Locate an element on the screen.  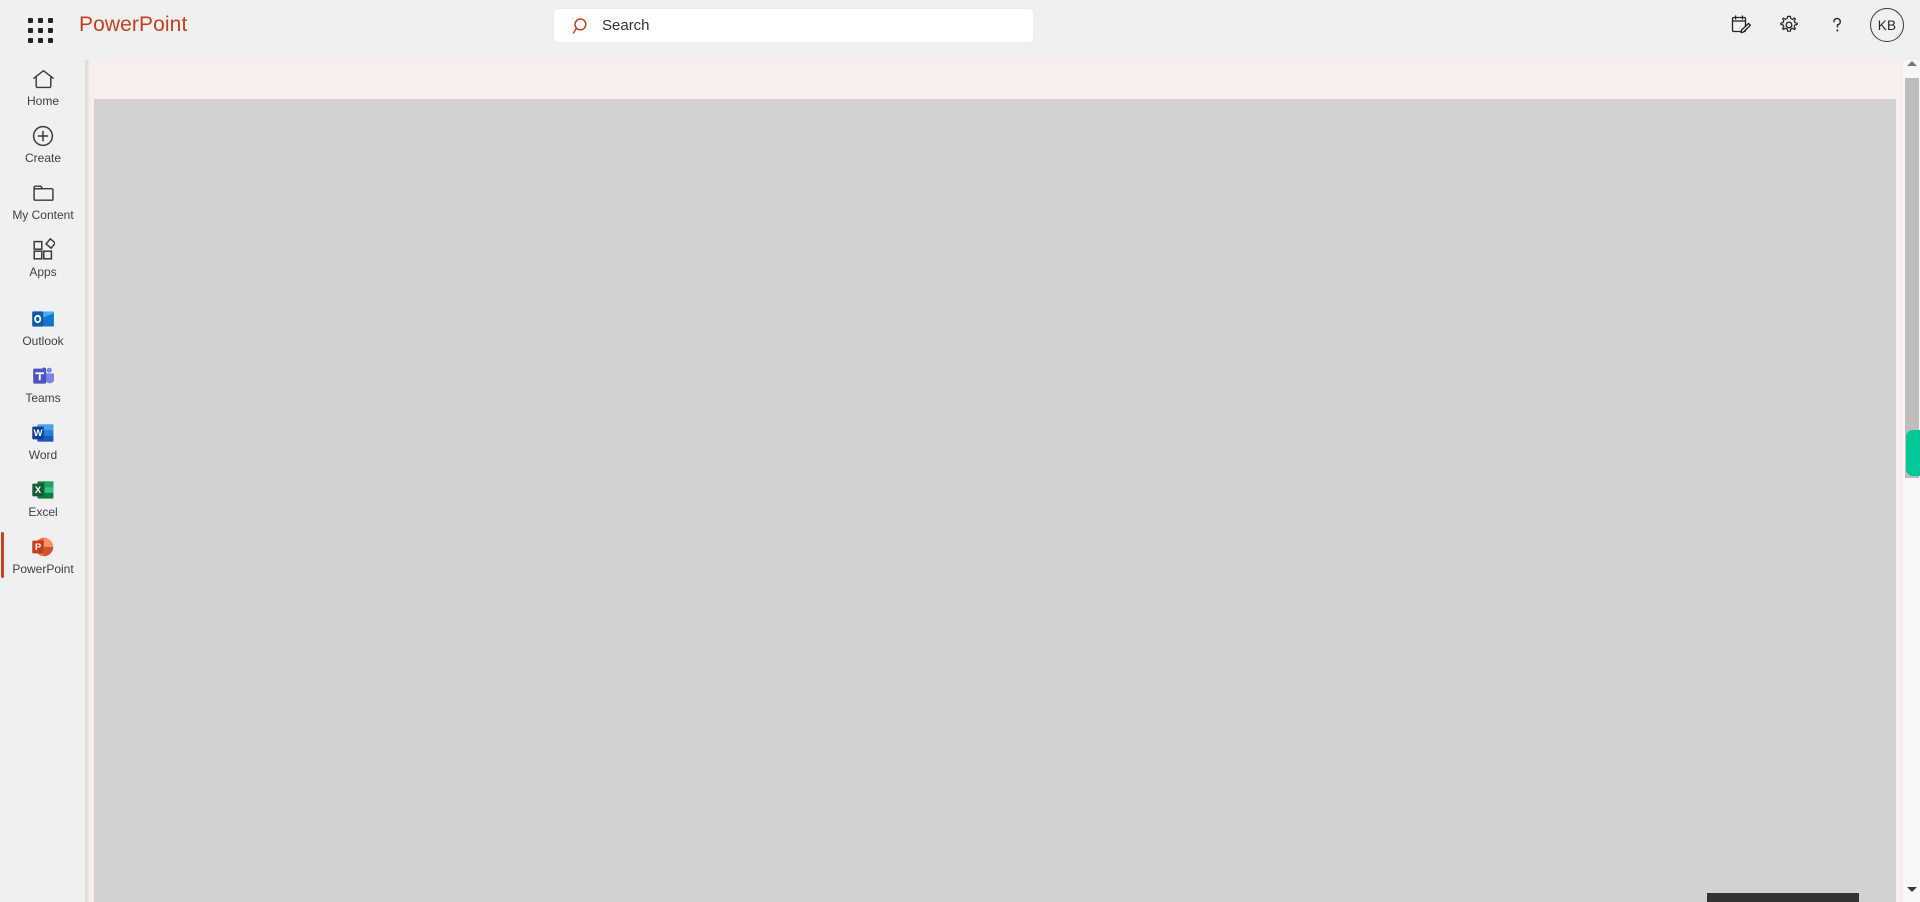
app-title: PowerPoint is located at coordinates (133, 25).